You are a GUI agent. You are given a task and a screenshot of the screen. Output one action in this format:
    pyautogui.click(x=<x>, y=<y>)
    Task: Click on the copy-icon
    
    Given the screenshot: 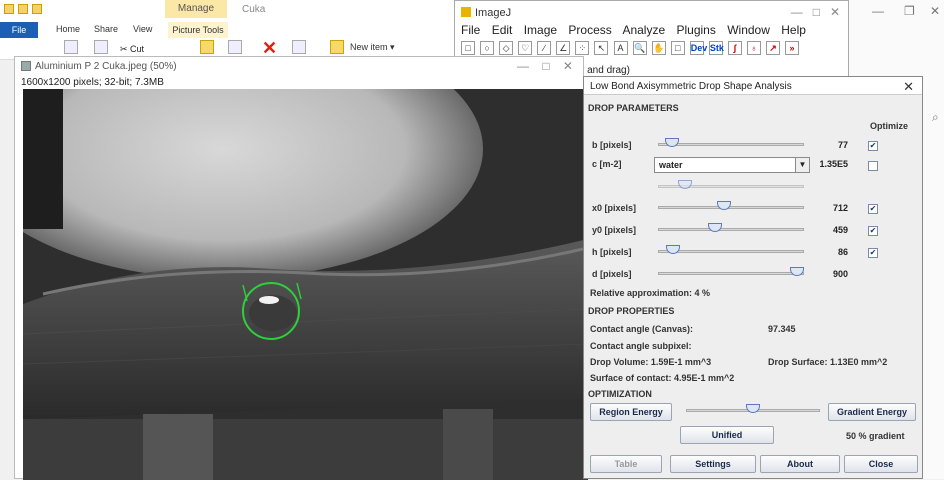 What is the action you would take?
    pyautogui.click(x=71, y=47)
    